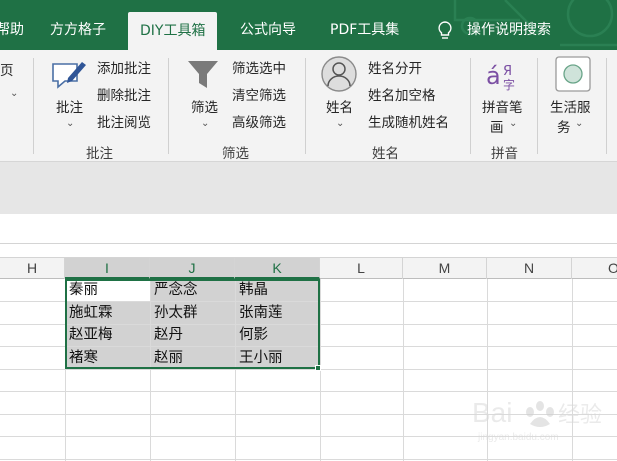 Image resolution: width=617 pixels, height=461 pixels. What do you see at coordinates (529, 268) in the screenshot?
I see `column-header-n: N` at bounding box center [529, 268].